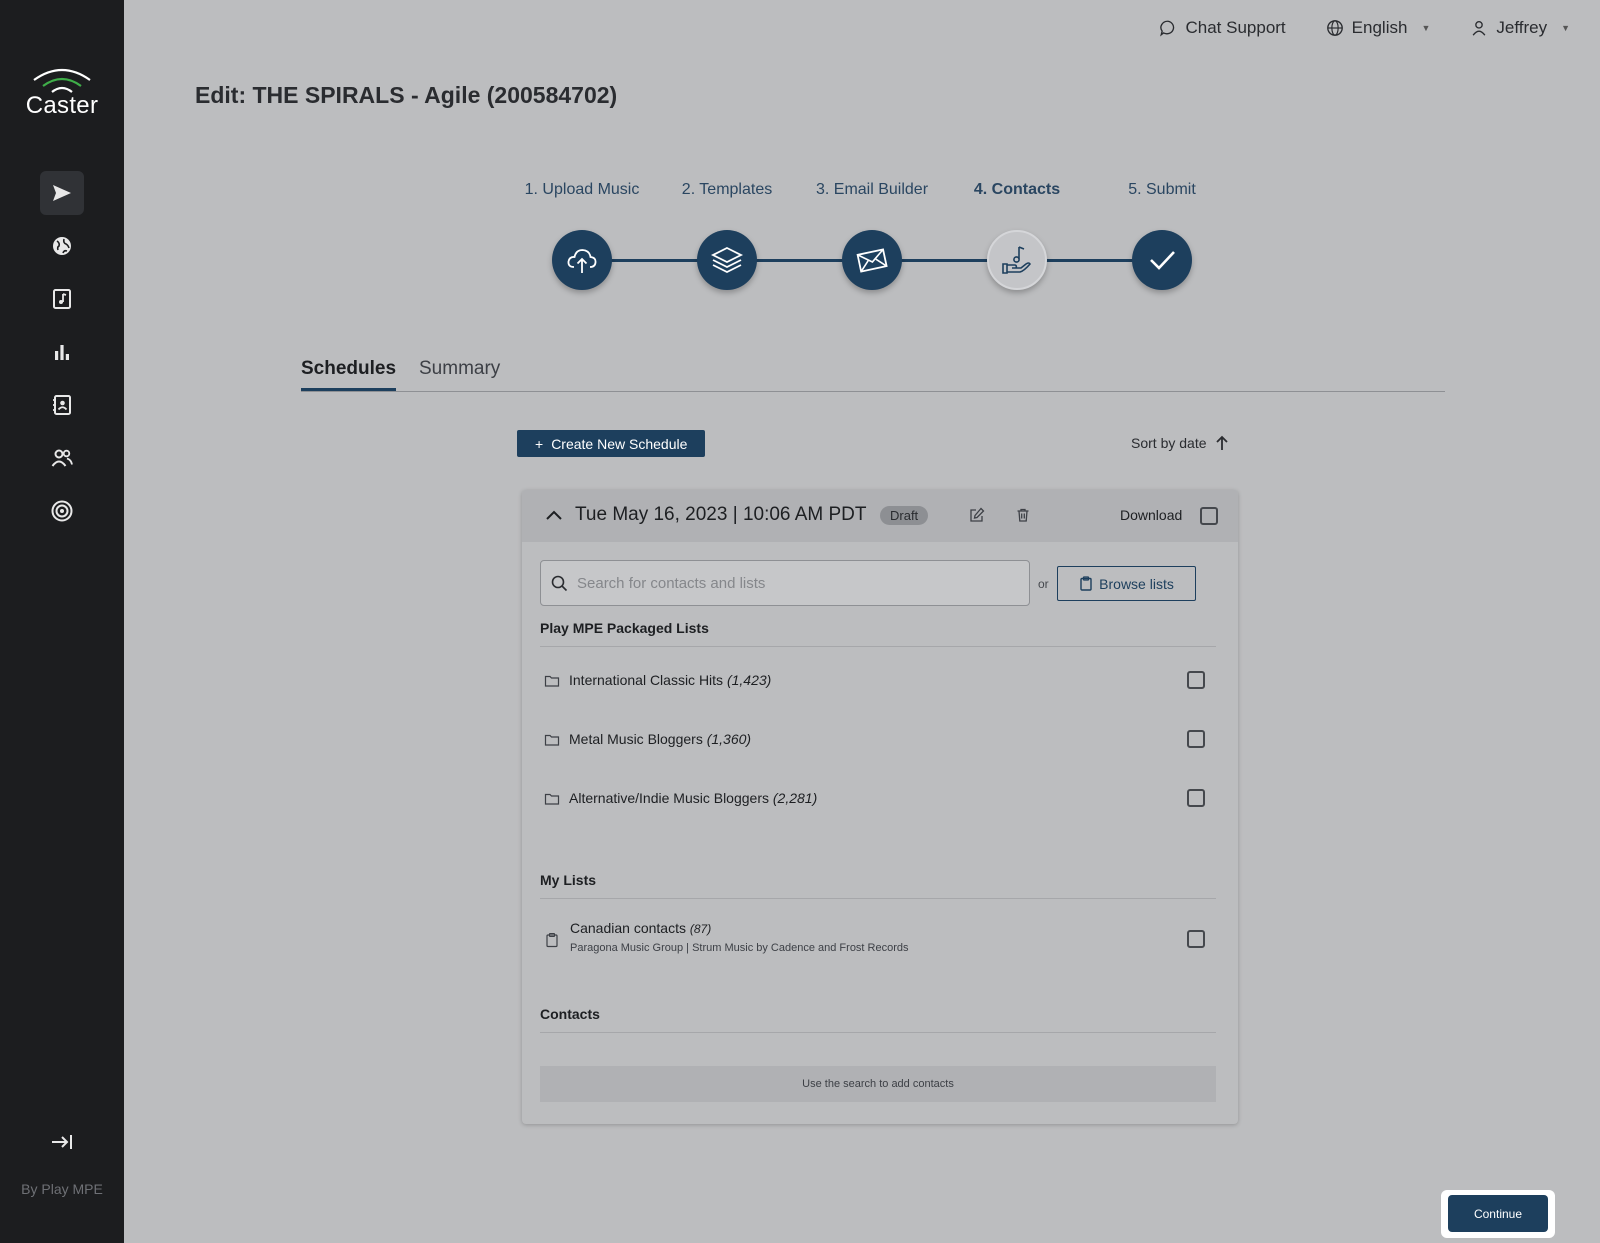 Image resolution: width=1600 pixels, height=1243 pixels. What do you see at coordinates (727, 190) in the screenshot?
I see `step-label-templates: 2. Templates` at bounding box center [727, 190].